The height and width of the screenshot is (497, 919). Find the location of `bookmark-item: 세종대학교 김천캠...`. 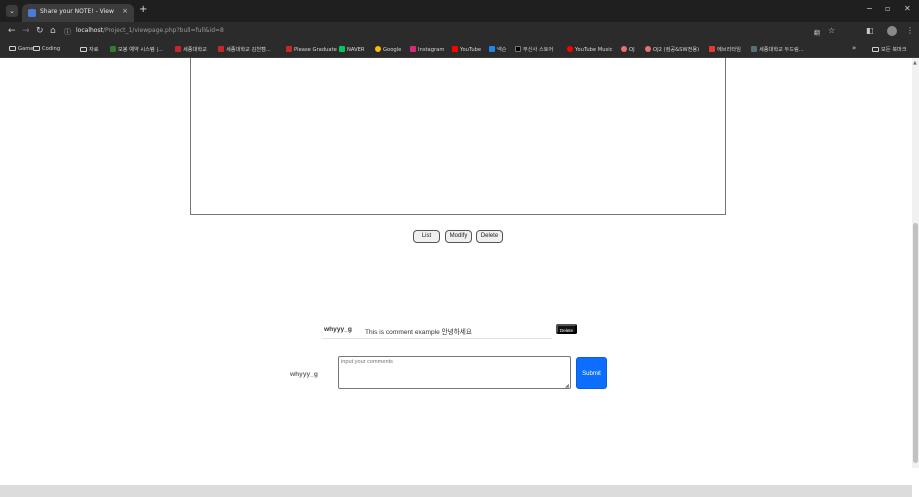

bookmark-item: 세종대학교 김천캠... is located at coordinates (244, 49).